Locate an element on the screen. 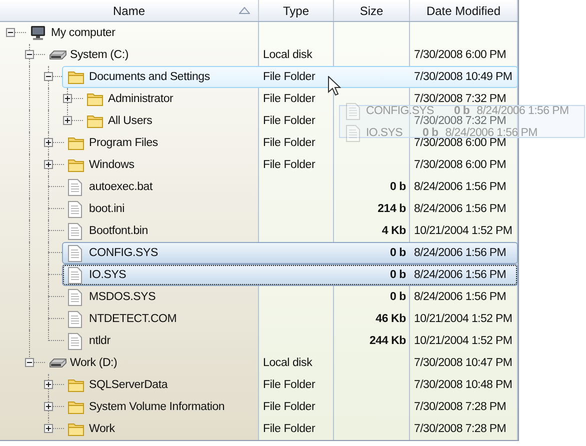 The image size is (586, 446). item-name: Bootfont.bin is located at coordinates (118, 231).